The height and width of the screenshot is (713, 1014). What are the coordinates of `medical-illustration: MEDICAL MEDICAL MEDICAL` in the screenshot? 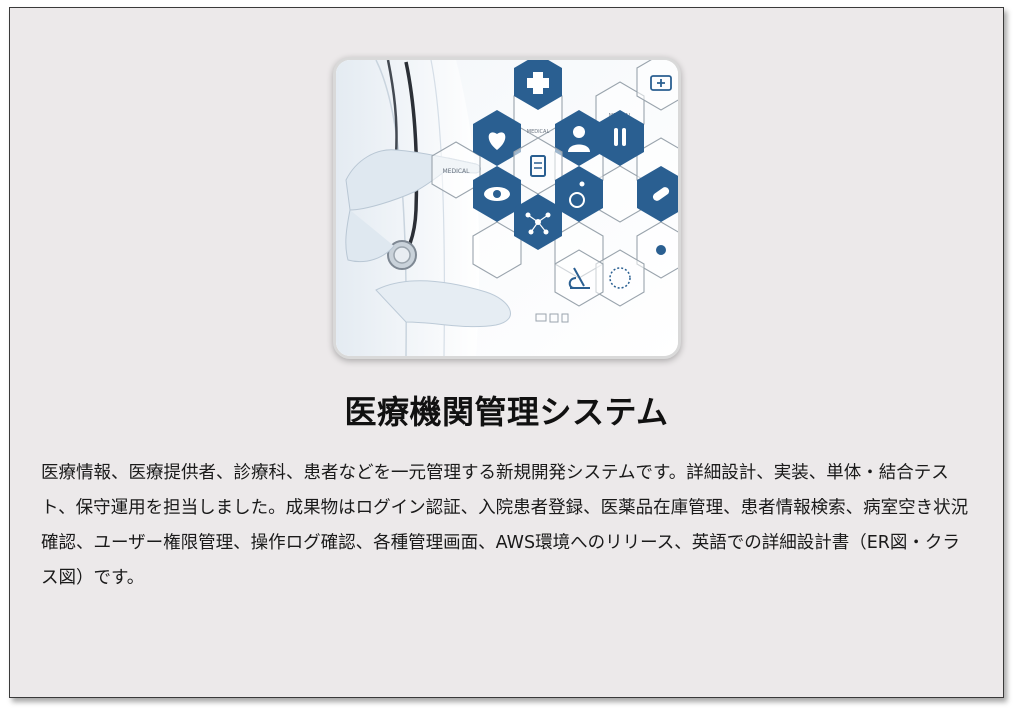 It's located at (507, 208).